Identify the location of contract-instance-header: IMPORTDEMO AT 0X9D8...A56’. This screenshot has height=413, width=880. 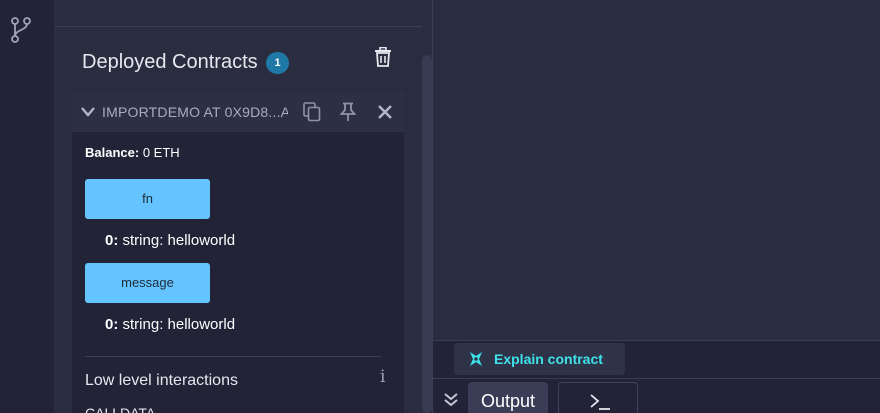
(238, 112).